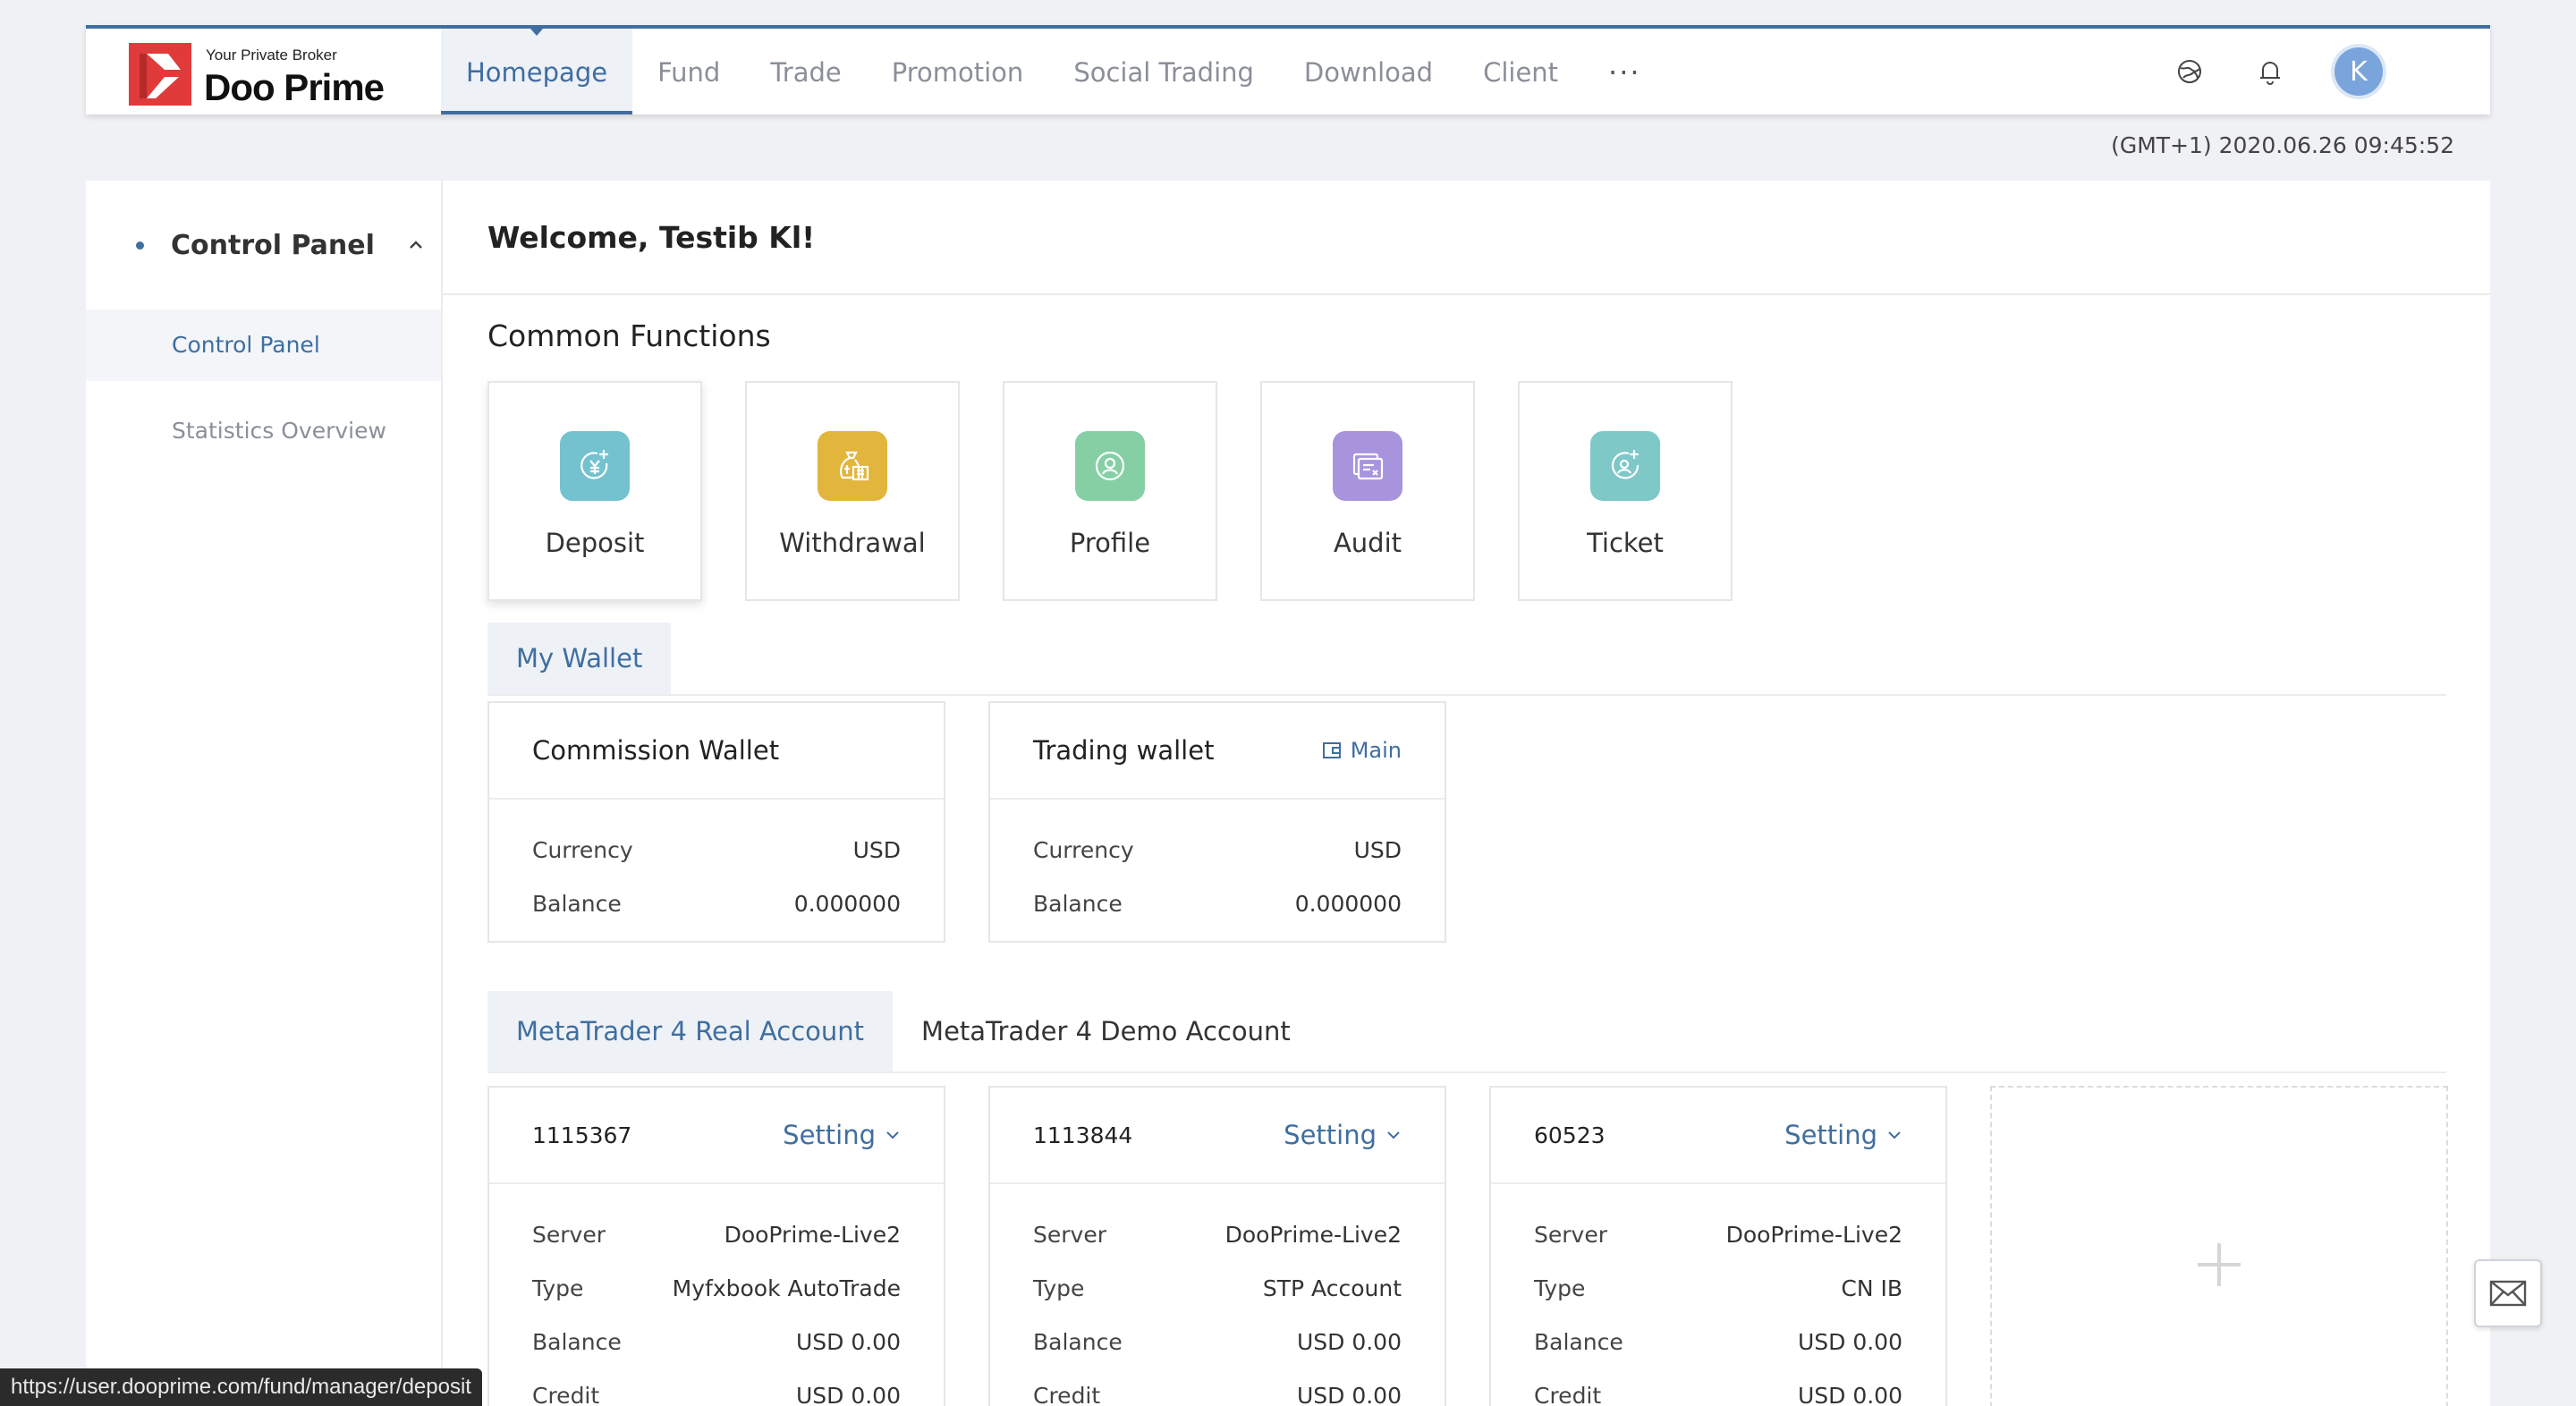  Describe the element at coordinates (160, 75) in the screenshot. I see `logo-mark-icon` at that location.